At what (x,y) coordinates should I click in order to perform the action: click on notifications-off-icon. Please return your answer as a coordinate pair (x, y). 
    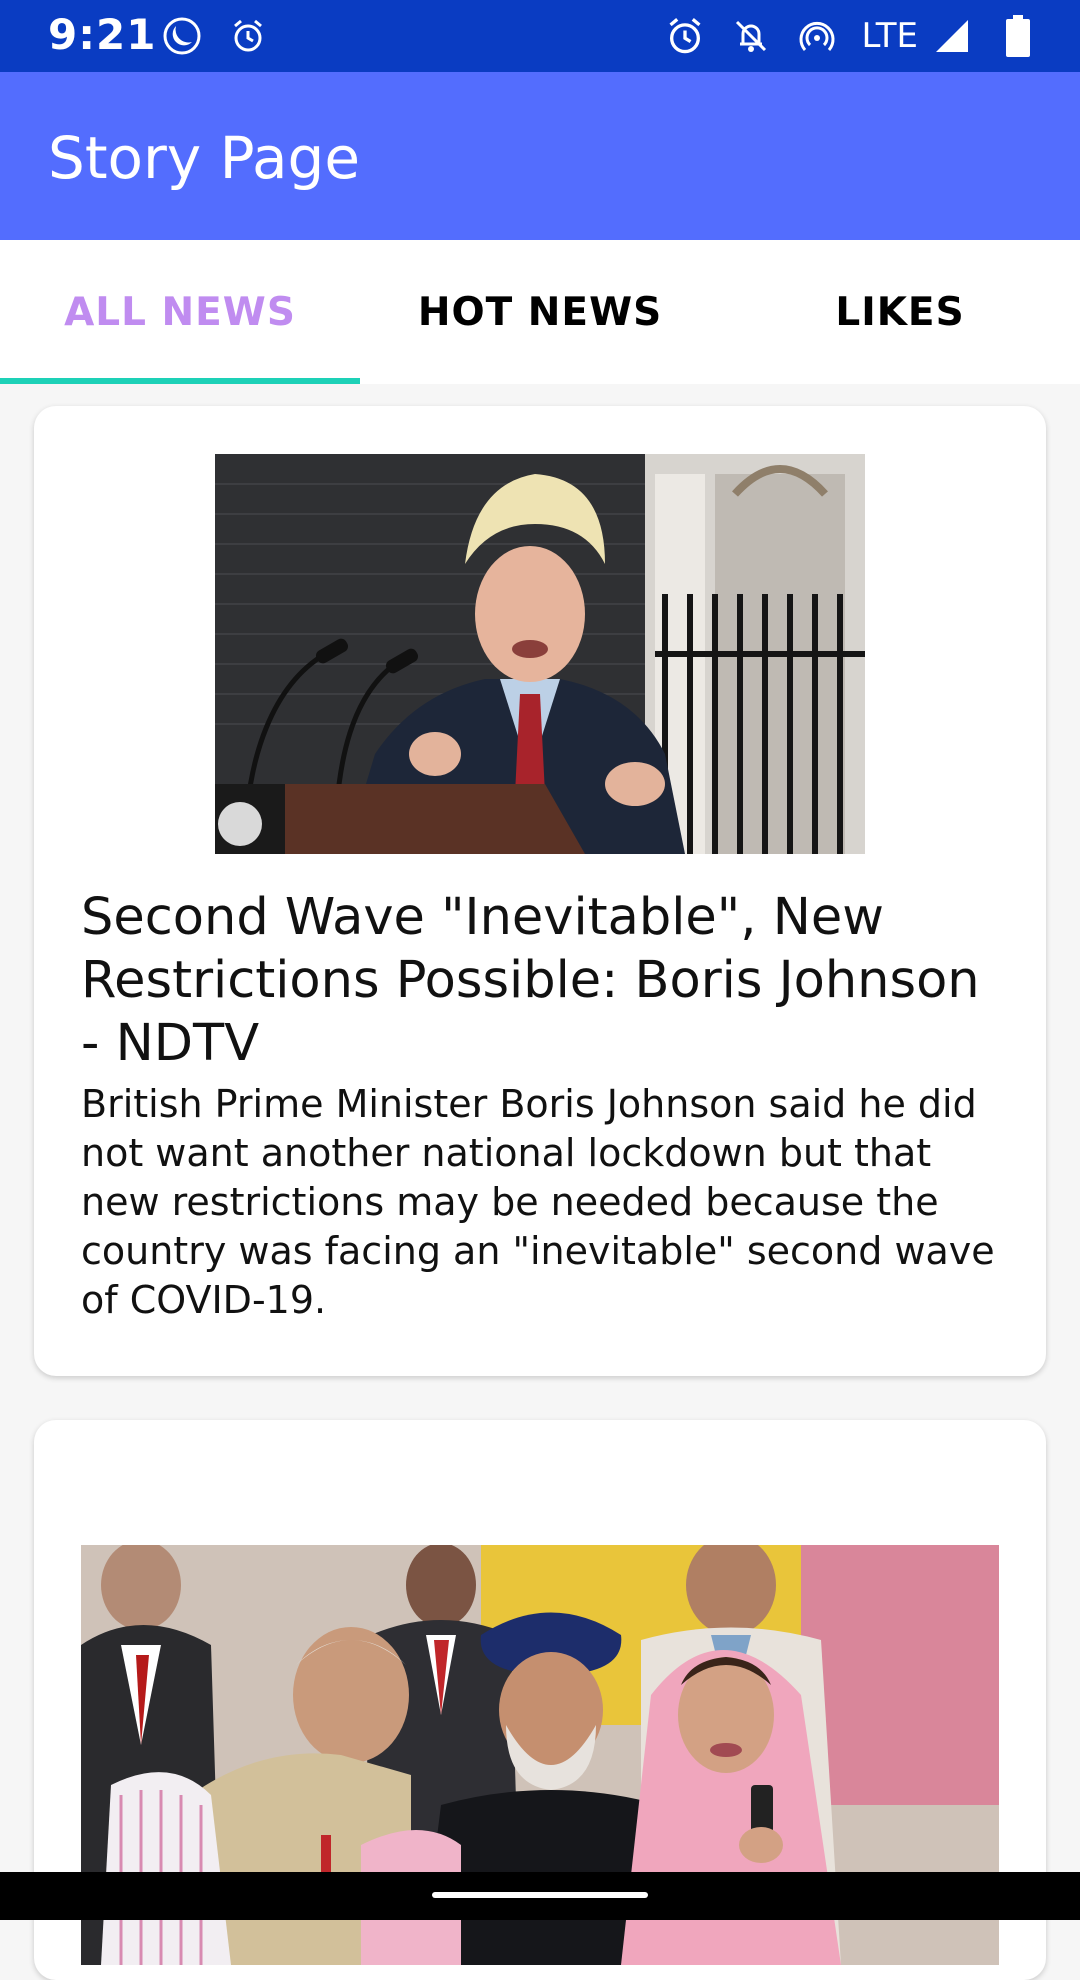
    Looking at the image, I should click on (751, 36).